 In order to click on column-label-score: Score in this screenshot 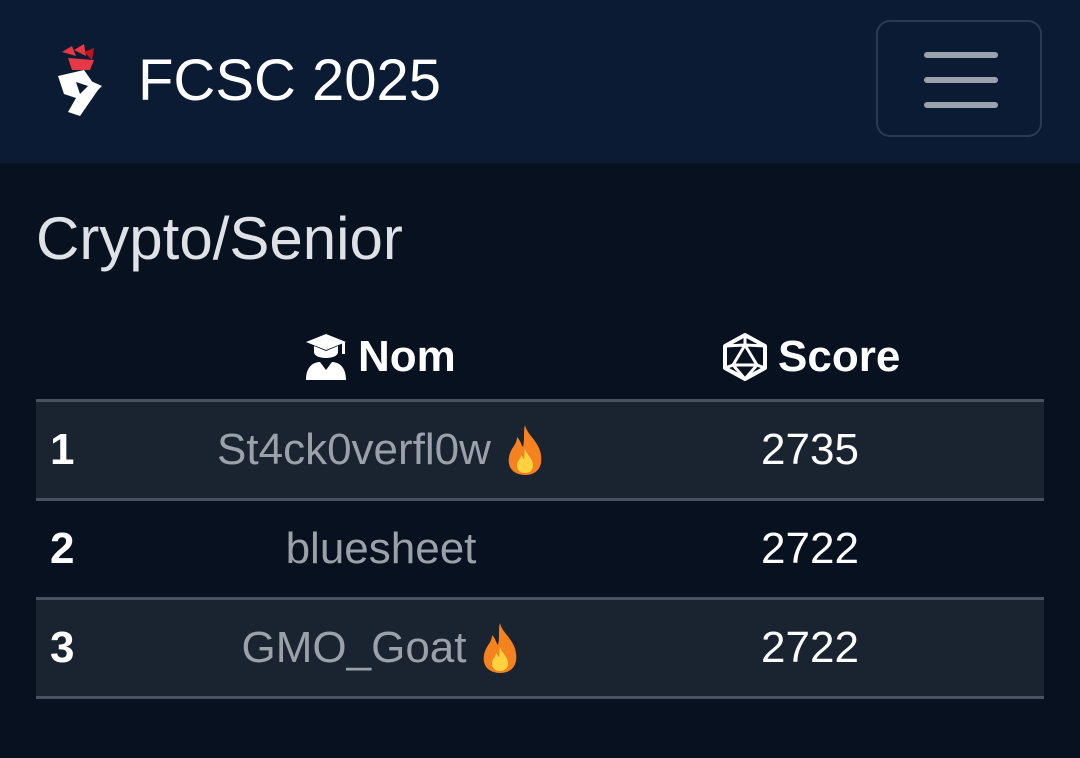, I will do `click(839, 356)`.